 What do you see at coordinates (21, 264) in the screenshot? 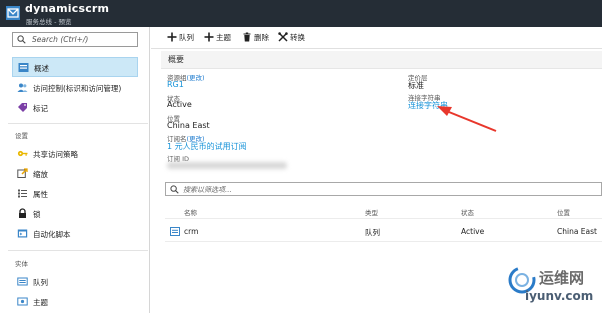
I see `section-heading-entities: 实体` at bounding box center [21, 264].